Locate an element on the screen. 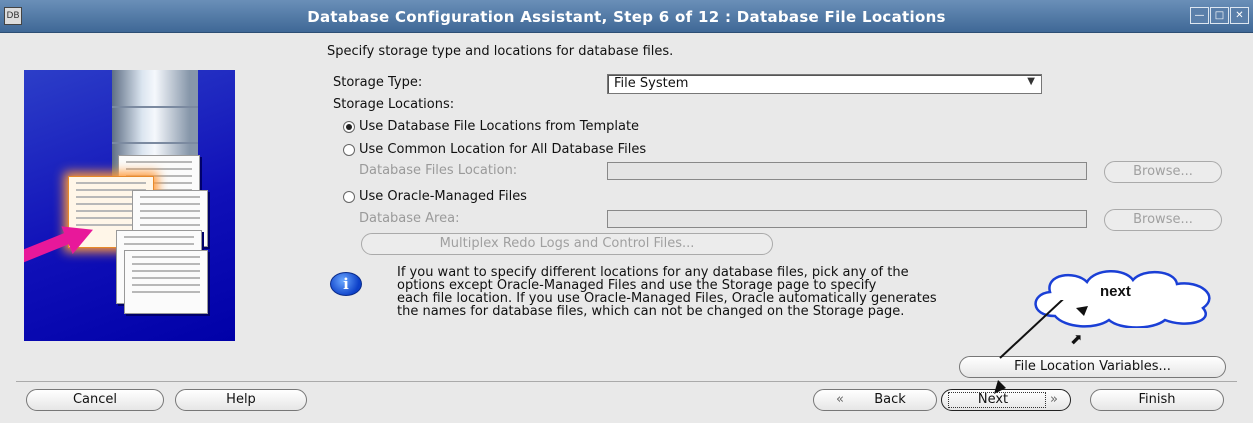 Image resolution: width=1253 pixels, height=423 pixels. radio-omf-label: Use Oracle-Managed Files is located at coordinates (443, 196).